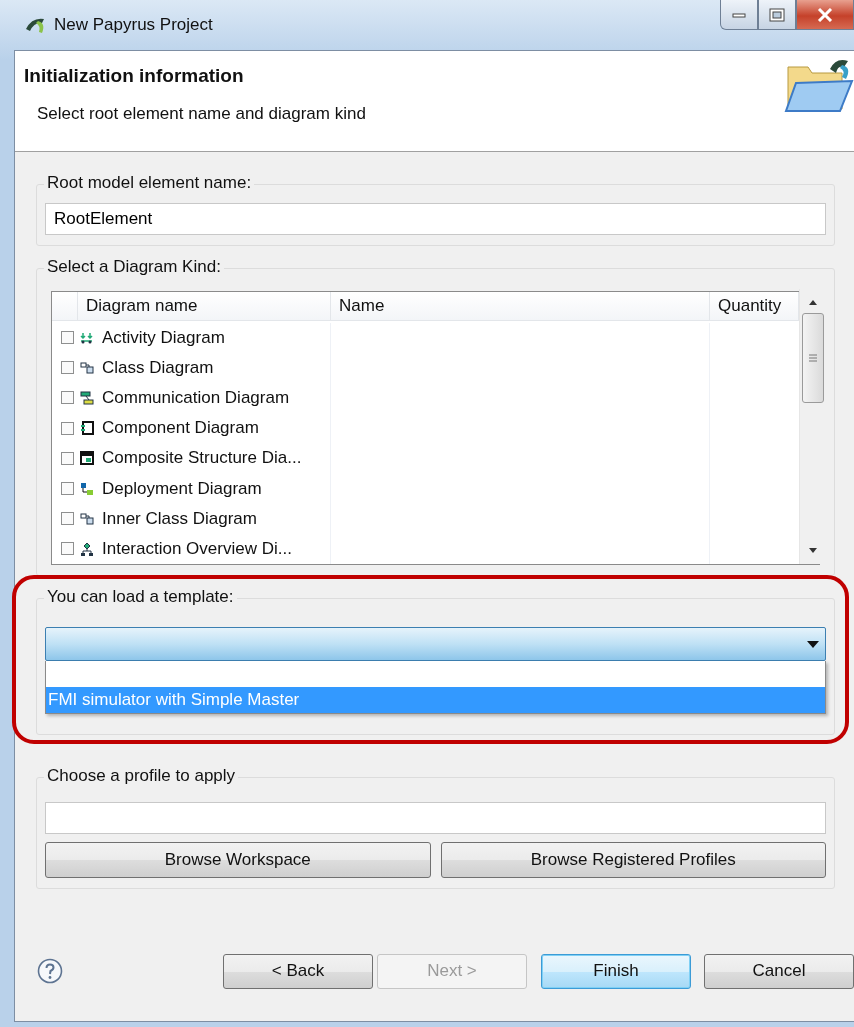 The width and height of the screenshot is (854, 1027). I want to click on diagram-name: Communication Diagram, so click(196, 397).